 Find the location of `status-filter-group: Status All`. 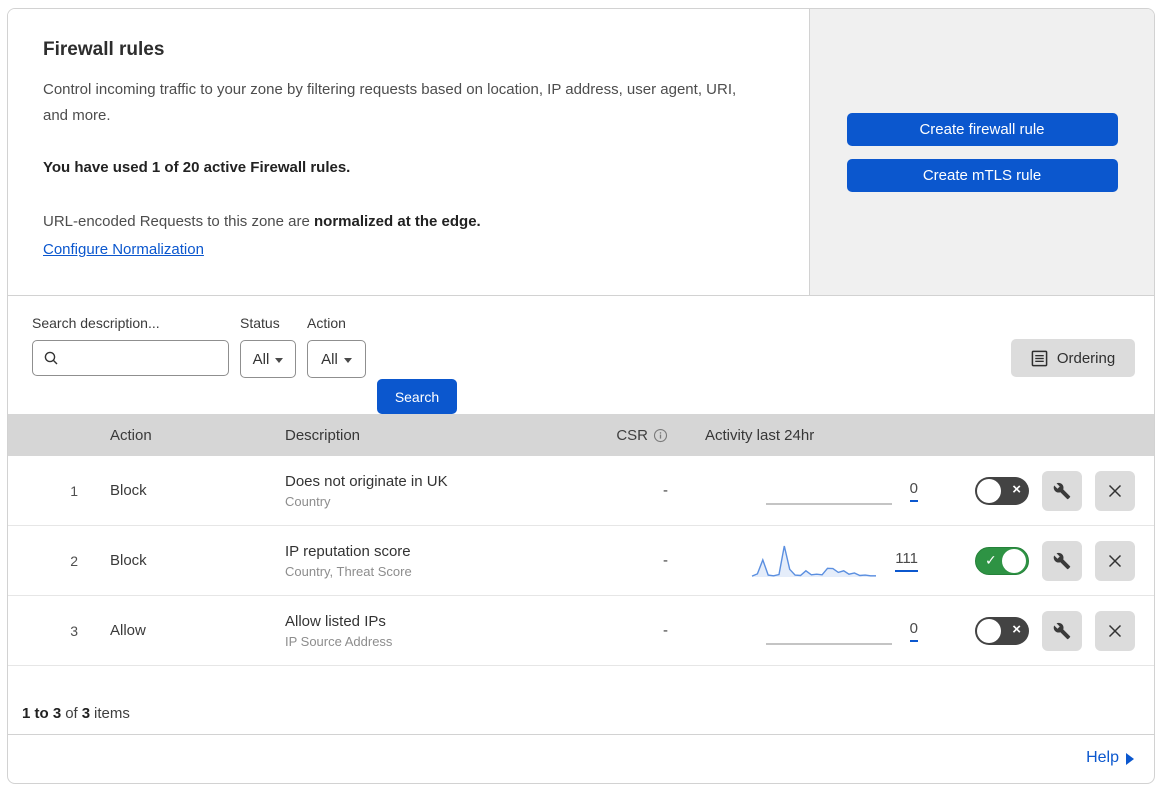

status-filter-group: Status All is located at coordinates (268, 346).